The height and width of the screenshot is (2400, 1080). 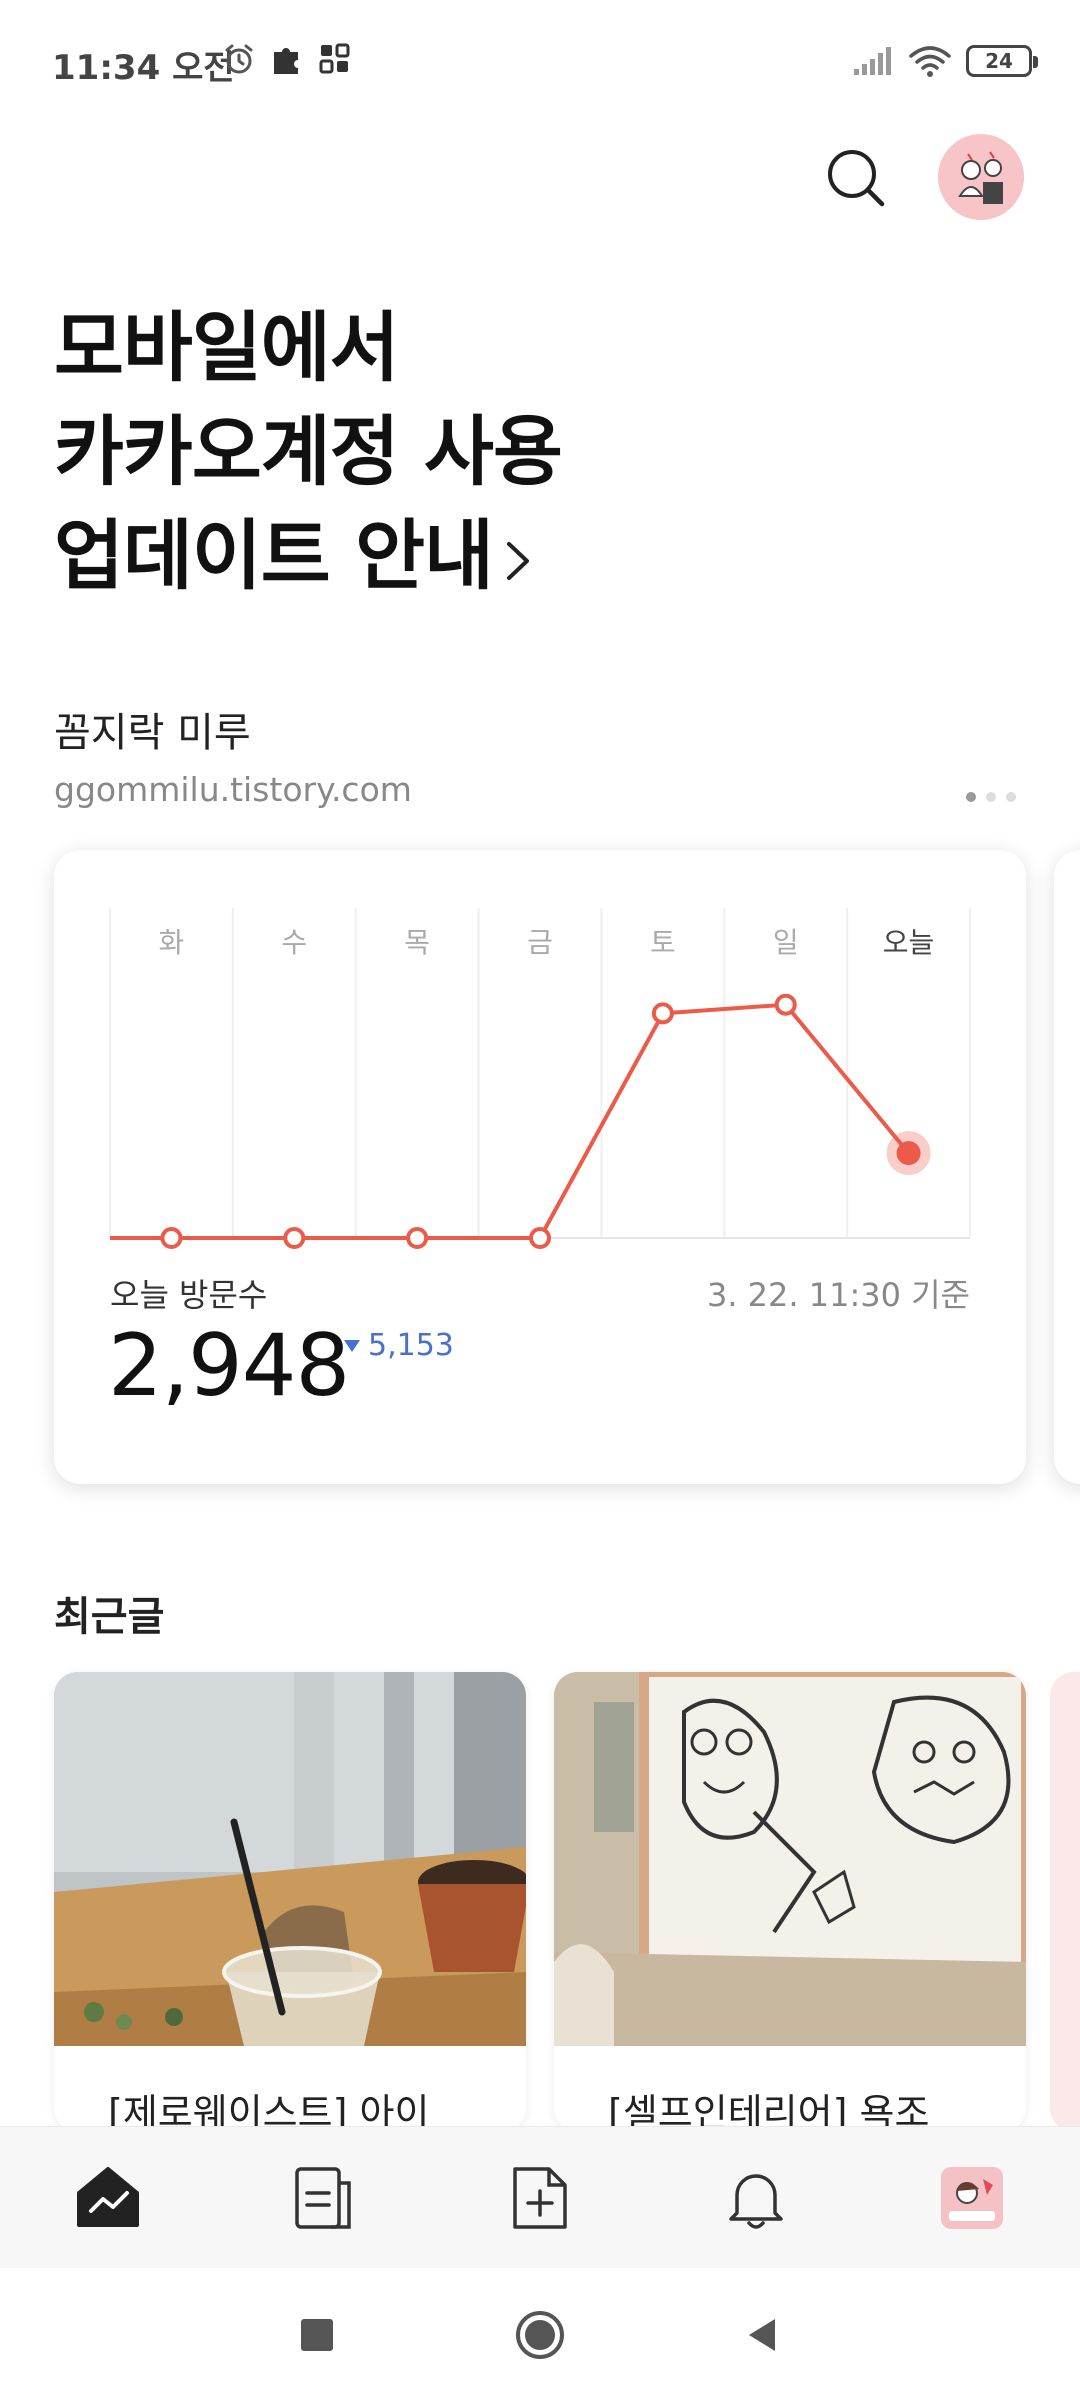 I want to click on search-icon, so click(x=856, y=178).